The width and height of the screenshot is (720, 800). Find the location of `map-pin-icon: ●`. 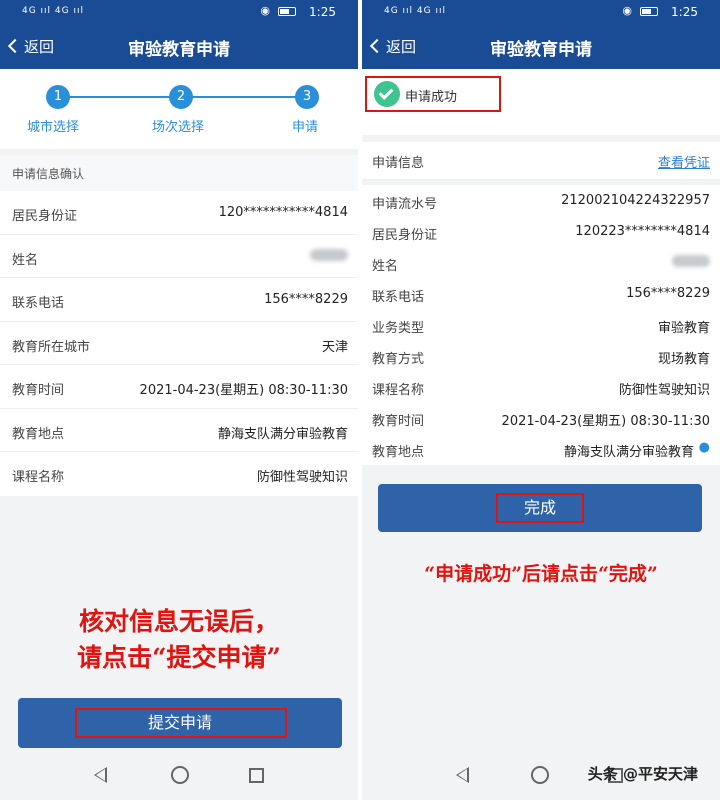

map-pin-icon: ● is located at coordinates (704, 447).